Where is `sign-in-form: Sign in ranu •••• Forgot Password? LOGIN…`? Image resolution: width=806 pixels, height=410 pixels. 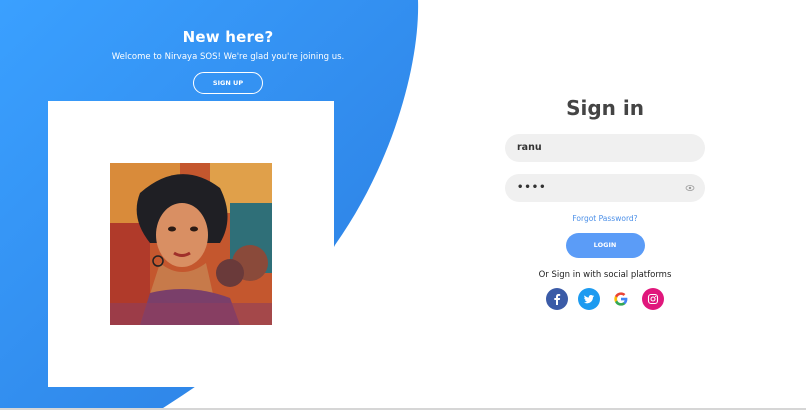 sign-in-form: Sign in ranu •••• Forgot Password? LOGIN… is located at coordinates (605, 203).